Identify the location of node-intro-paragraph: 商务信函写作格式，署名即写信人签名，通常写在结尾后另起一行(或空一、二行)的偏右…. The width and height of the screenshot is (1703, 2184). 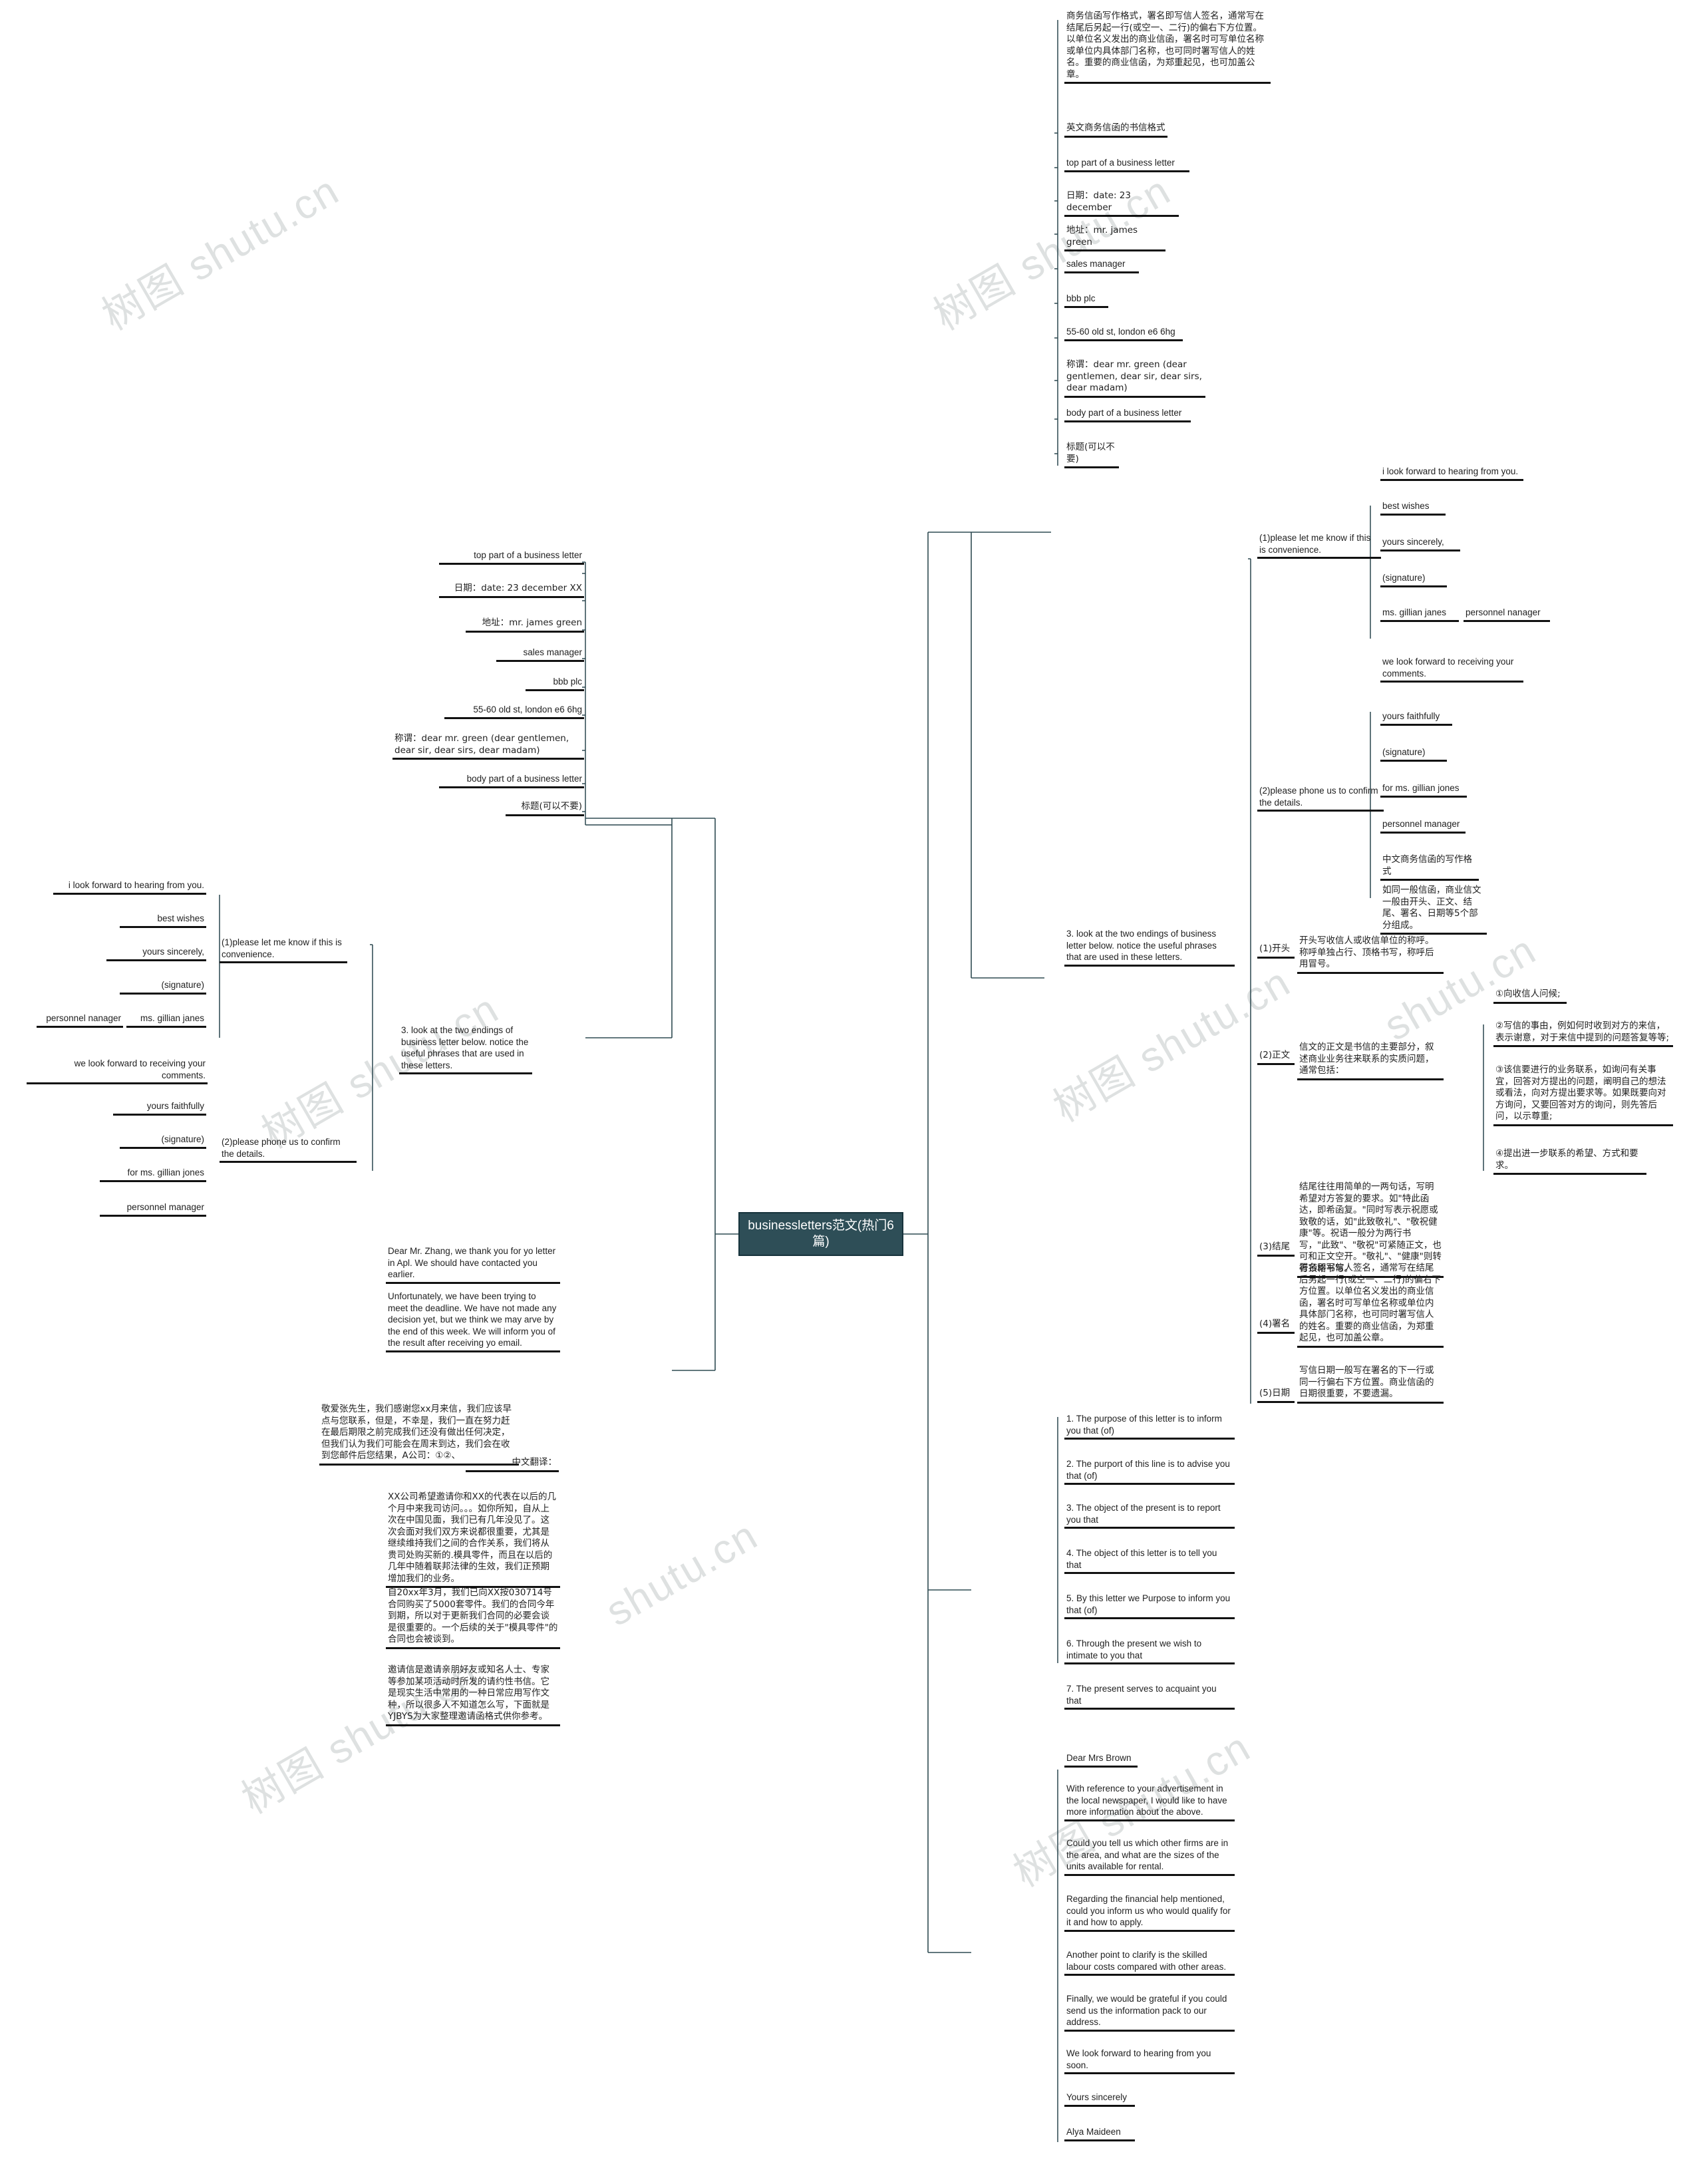
(1167, 47).